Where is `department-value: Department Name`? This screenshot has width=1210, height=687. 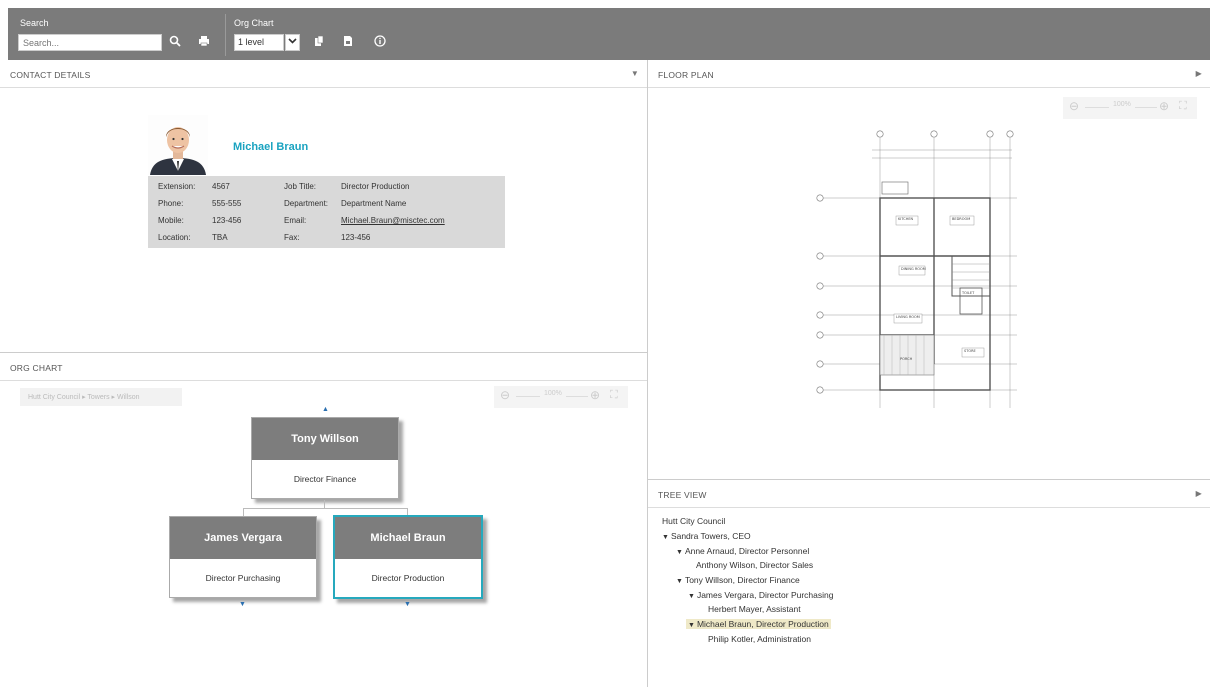 department-value: Department Name is located at coordinates (374, 203).